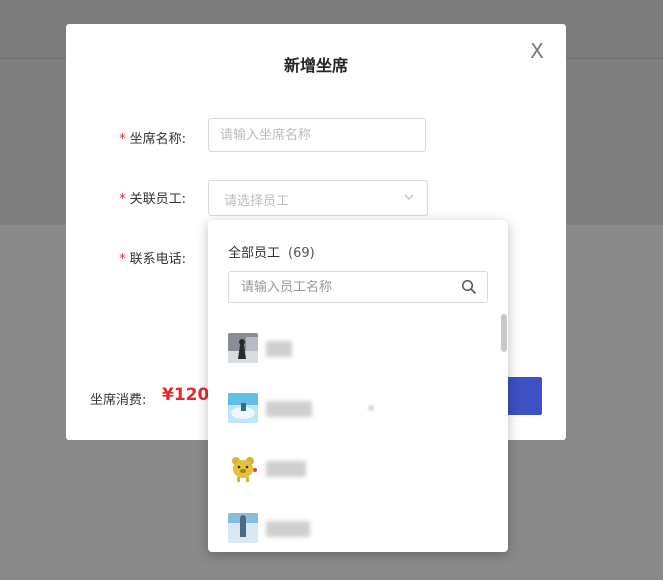 This screenshot has width=663, height=580. I want to click on employee-label: * 关联员工:, so click(152, 199).